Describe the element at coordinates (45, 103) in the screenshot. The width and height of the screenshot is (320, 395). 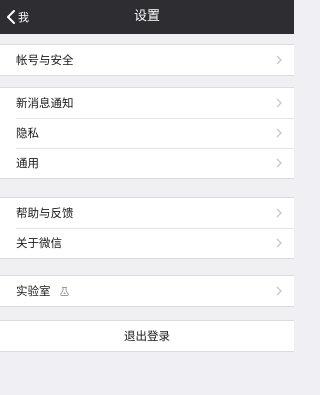
I see `settings-item-label: 新消息通知` at that location.